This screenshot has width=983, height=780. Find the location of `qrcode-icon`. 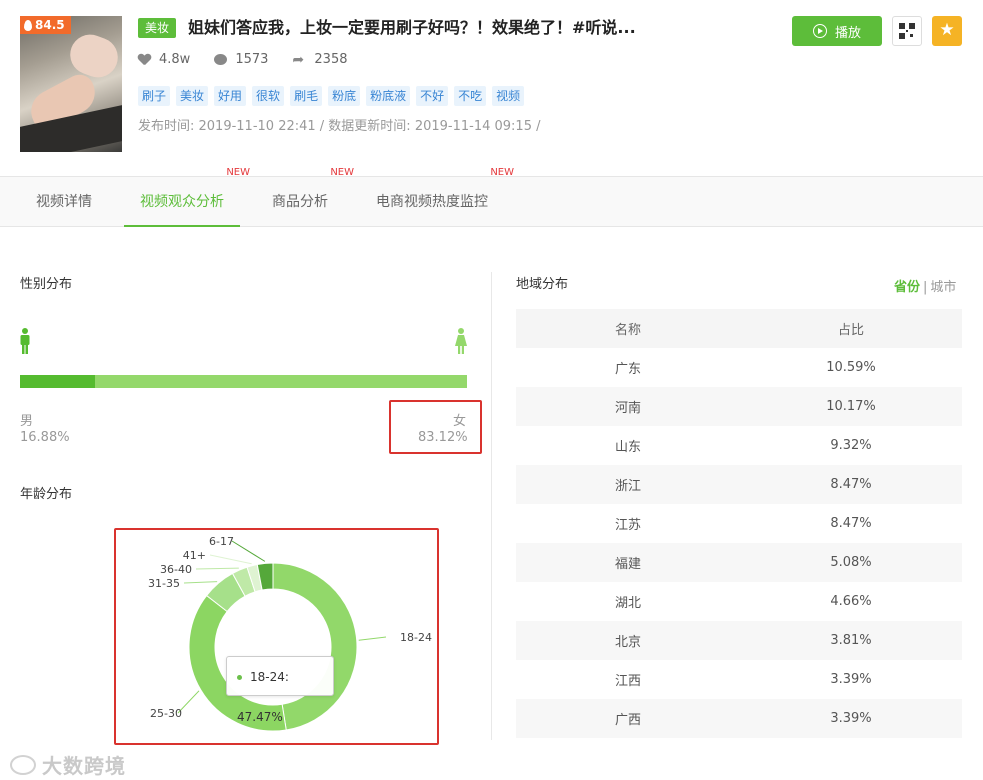

qrcode-icon is located at coordinates (907, 31).